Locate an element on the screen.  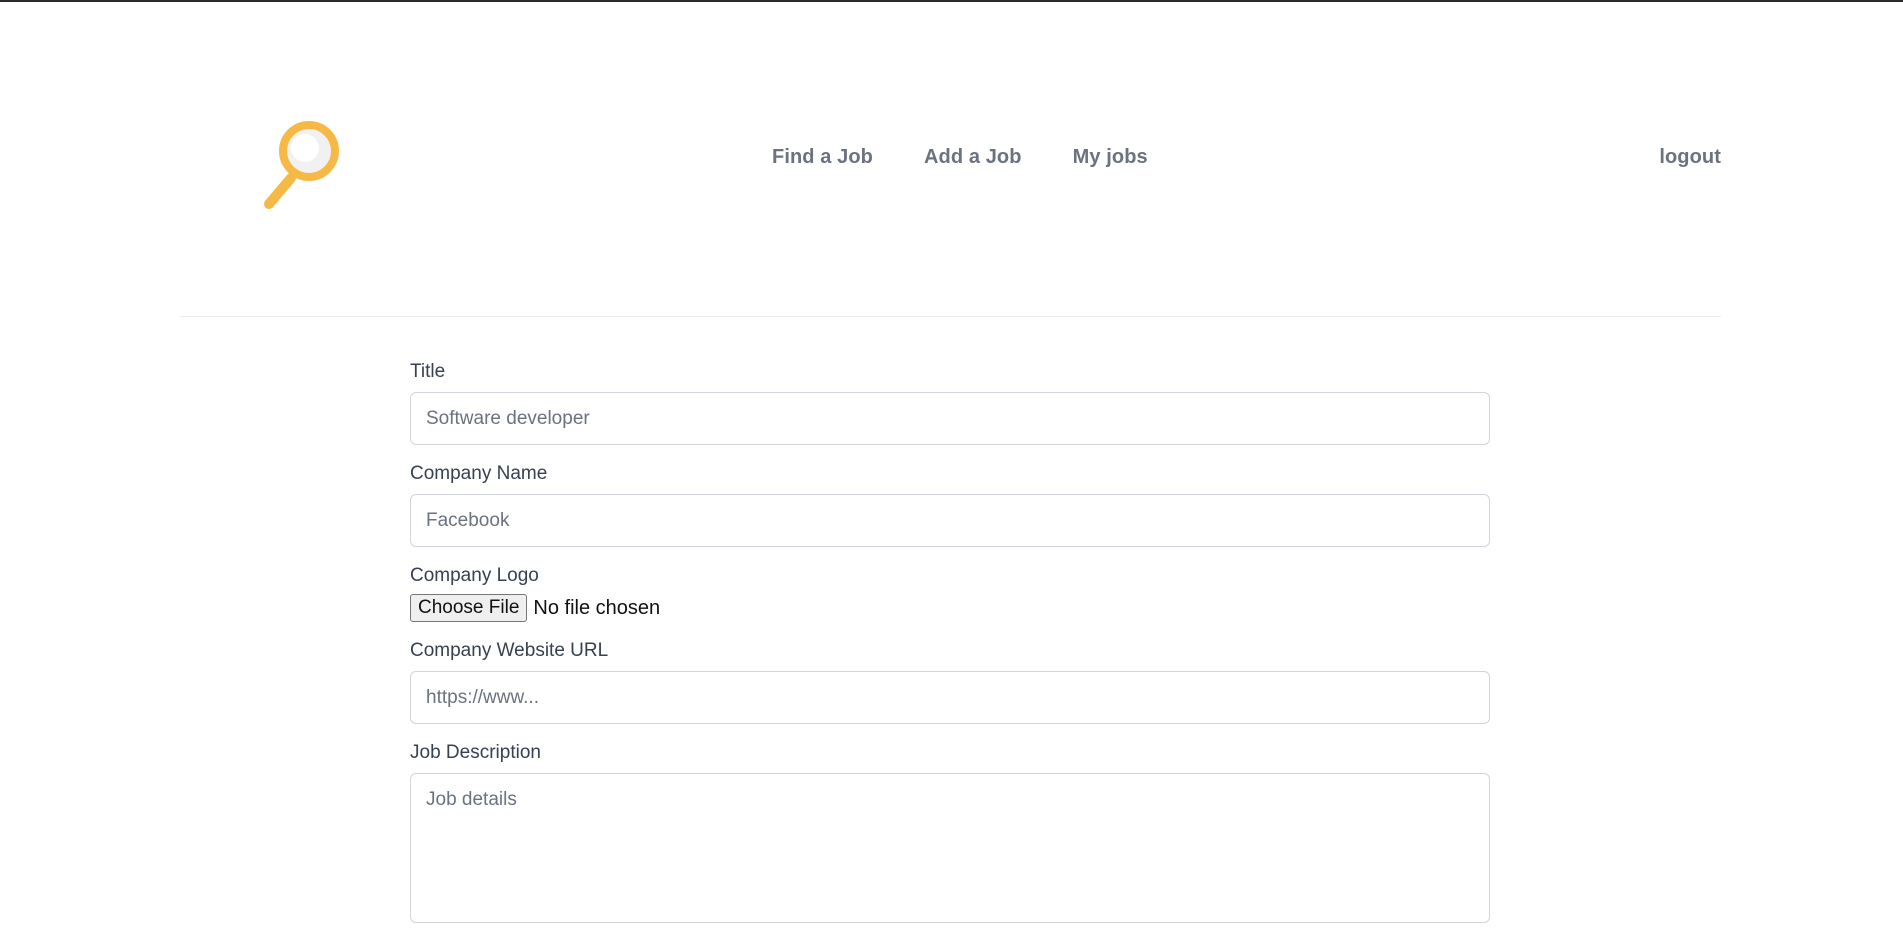
nav-find-a-job: Find a Job is located at coordinates (822, 157).